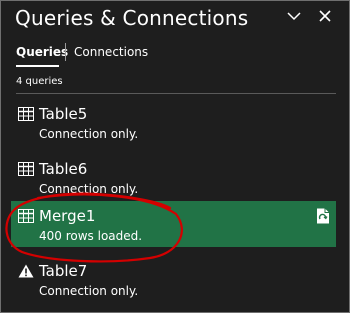 The height and width of the screenshot is (313, 350). Describe the element at coordinates (63, 271) in the screenshot. I see `query-name: Table7` at that location.